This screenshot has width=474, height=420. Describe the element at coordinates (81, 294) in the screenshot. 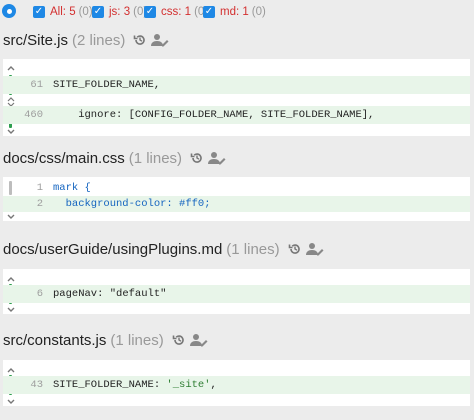

I see `code-key: pageNav:` at that location.